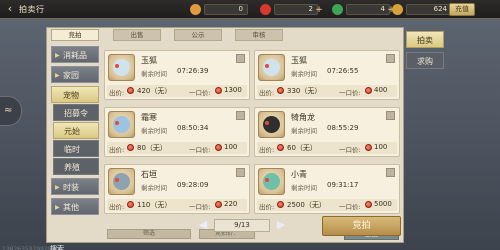  I want to click on subcategory-recruit: 招募令, so click(76, 112).